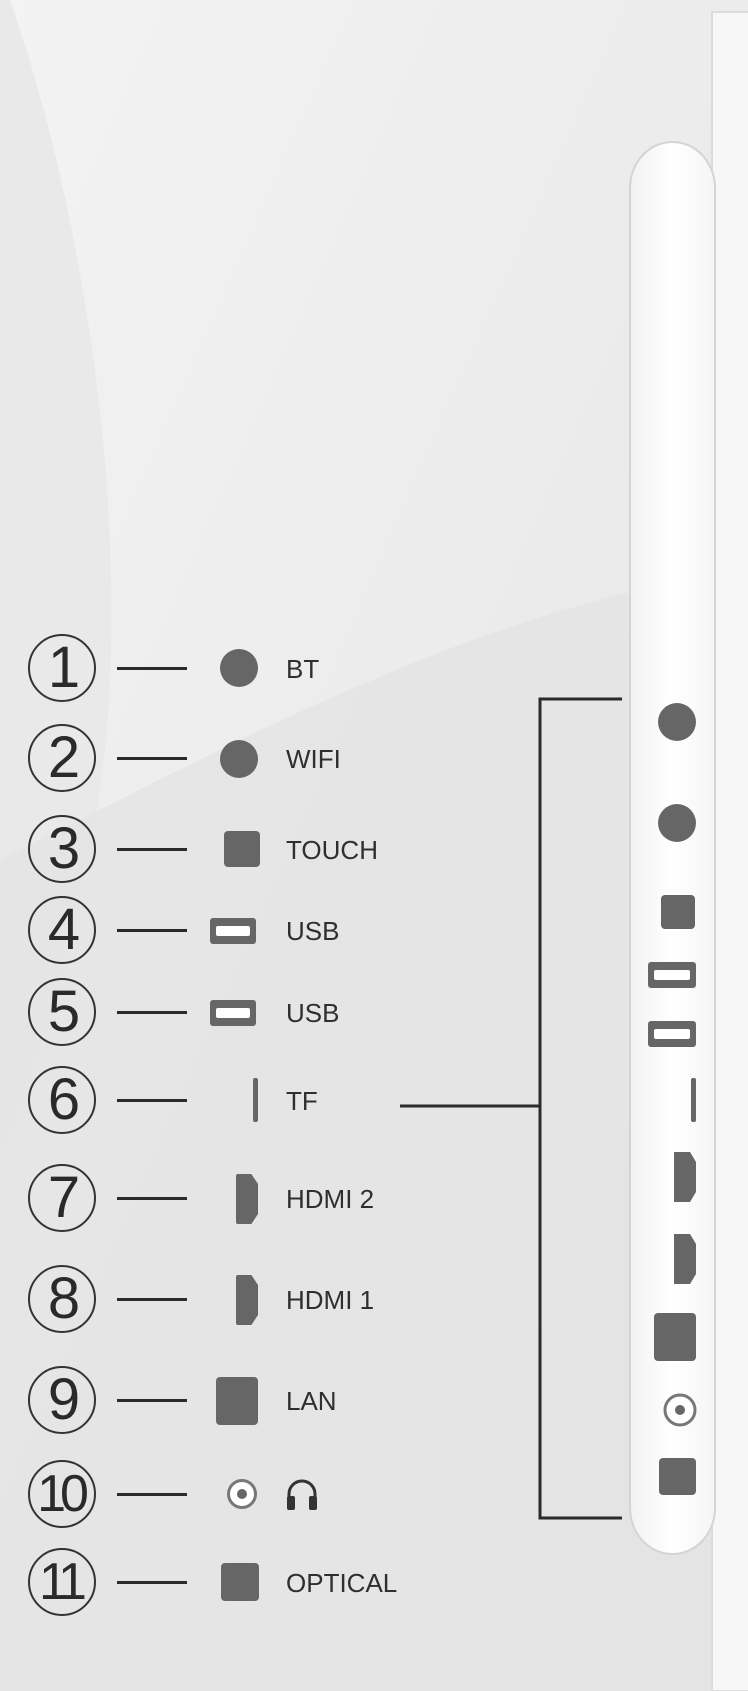  What do you see at coordinates (210, 758) in the screenshot?
I see `port-row-wifi: 2 WIFI` at bounding box center [210, 758].